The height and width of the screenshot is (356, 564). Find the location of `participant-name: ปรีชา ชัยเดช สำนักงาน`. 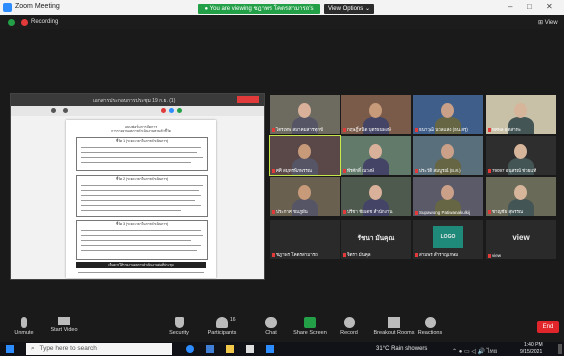

participant-name: ปรีชา ชัยเดช สำนักงาน is located at coordinates (370, 211).